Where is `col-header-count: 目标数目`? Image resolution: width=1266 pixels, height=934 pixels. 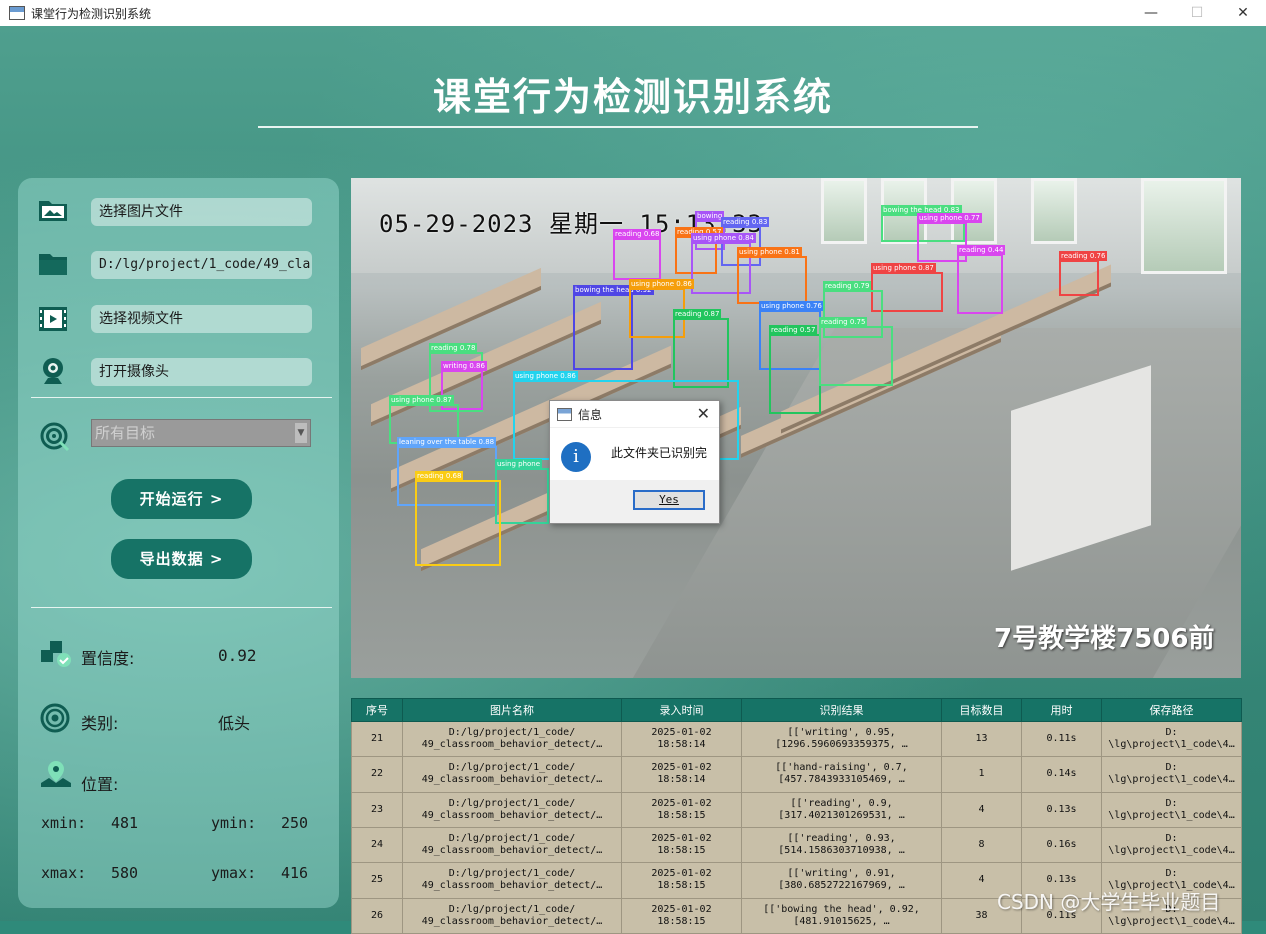
col-header-count: 目标数目 is located at coordinates (981, 710).